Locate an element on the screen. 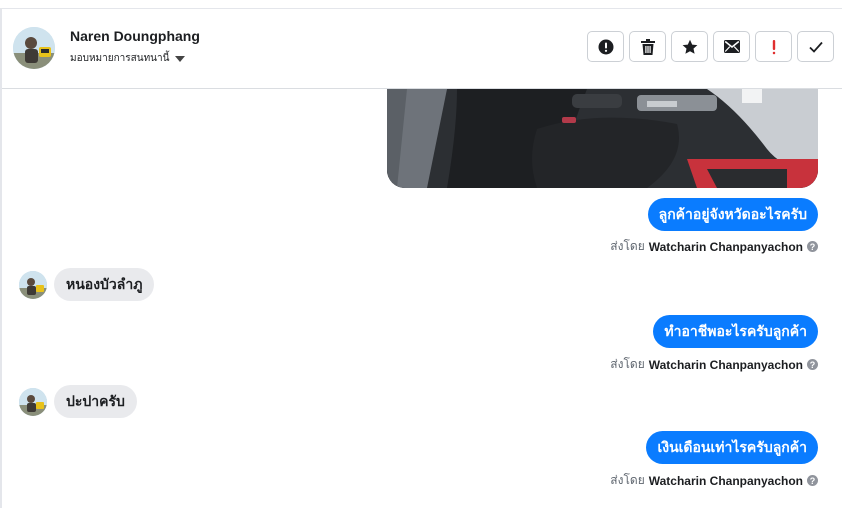  trash-icon is located at coordinates (647, 46).